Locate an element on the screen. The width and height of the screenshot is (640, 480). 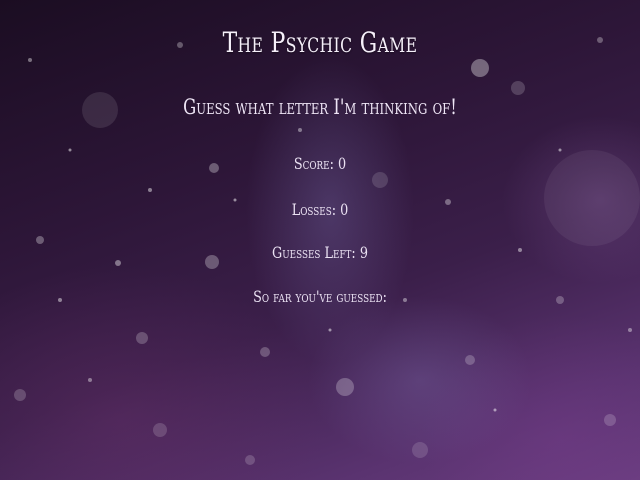
losses-value: 0 is located at coordinates (344, 209).